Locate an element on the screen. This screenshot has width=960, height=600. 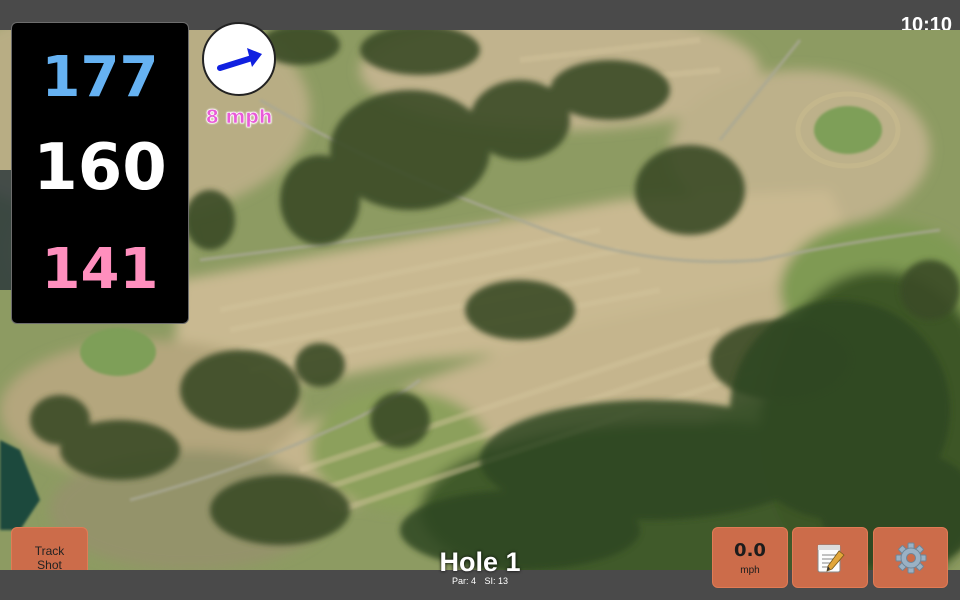
par-label: Par: 4 is located at coordinates (463, 581).